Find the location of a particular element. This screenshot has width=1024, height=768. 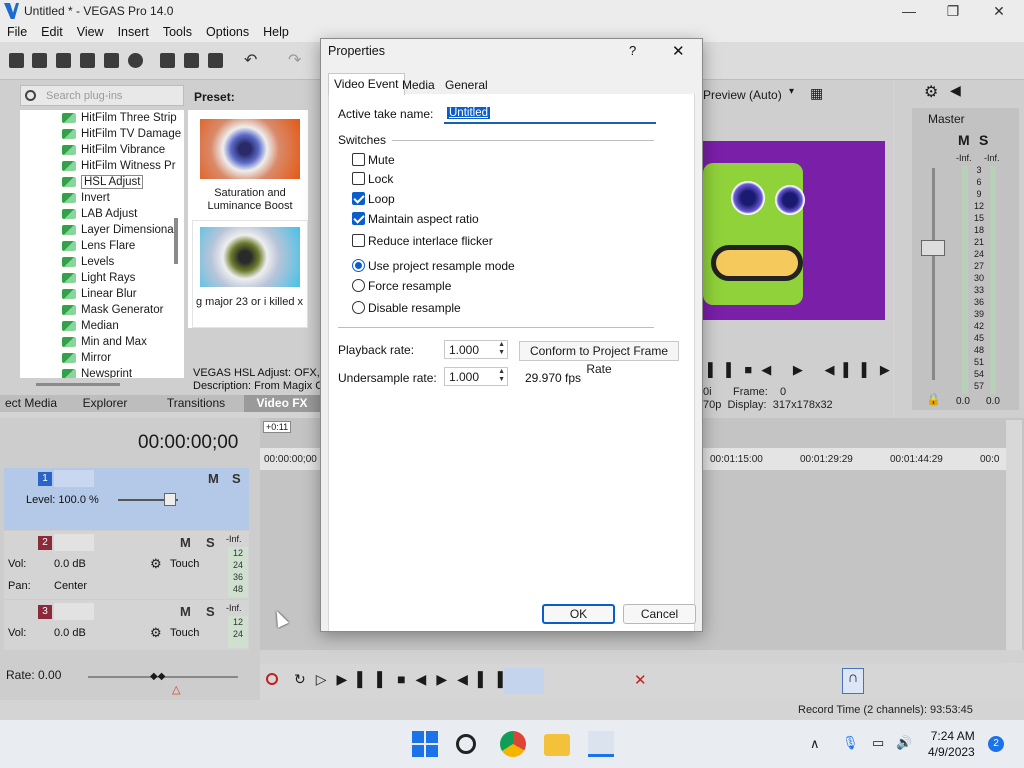

tree-item: Min and Max is located at coordinates (102, 342).